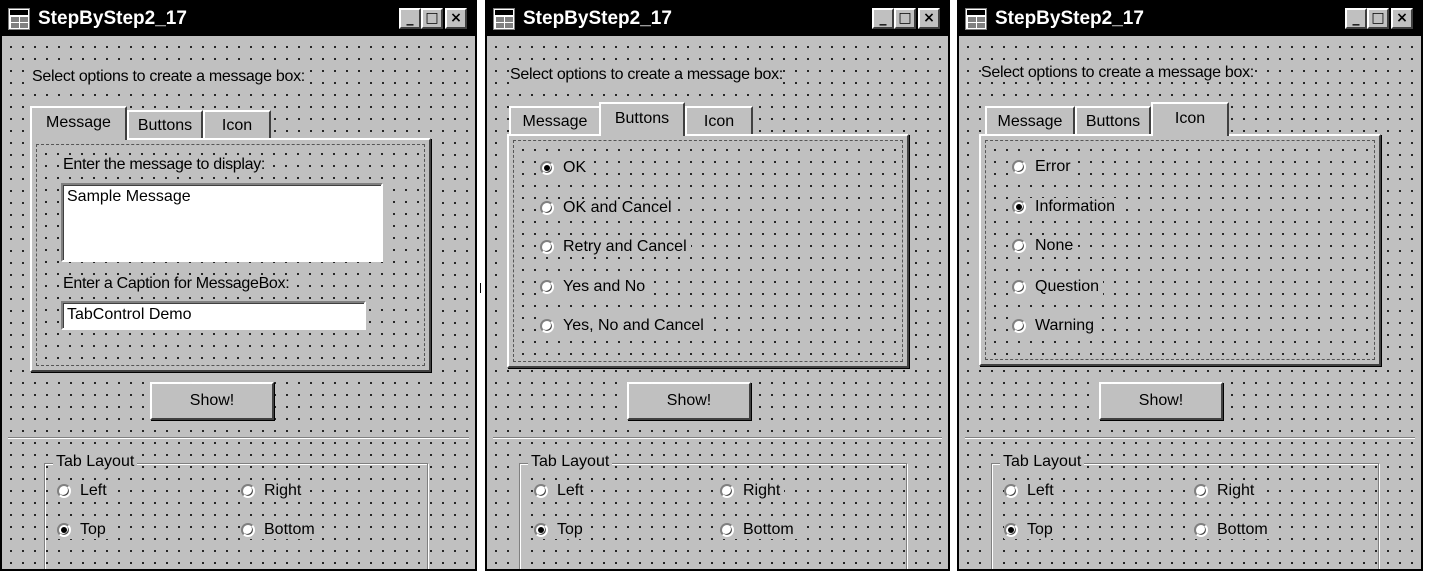 The width and height of the screenshot is (1432, 571). I want to click on radio-none-indicator, so click(1019, 246).